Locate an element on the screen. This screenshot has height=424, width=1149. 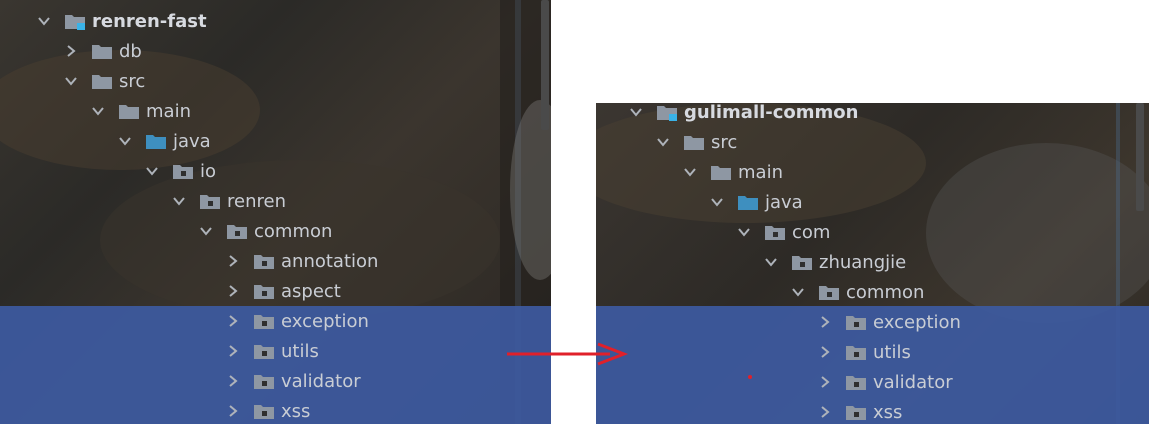
tree-node-label: db is located at coordinates (130, 51).